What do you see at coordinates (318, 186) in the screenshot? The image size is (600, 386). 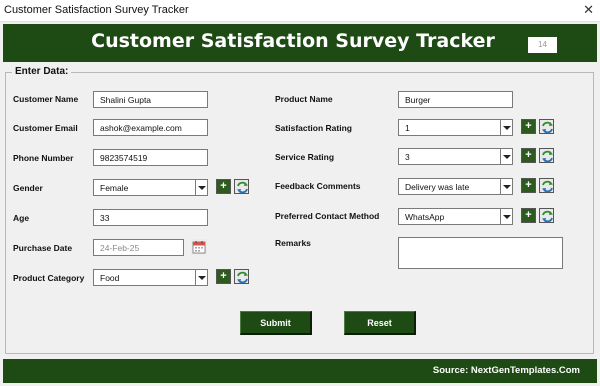 I see `feedback-comments-label: Feedback Comments` at bounding box center [318, 186].